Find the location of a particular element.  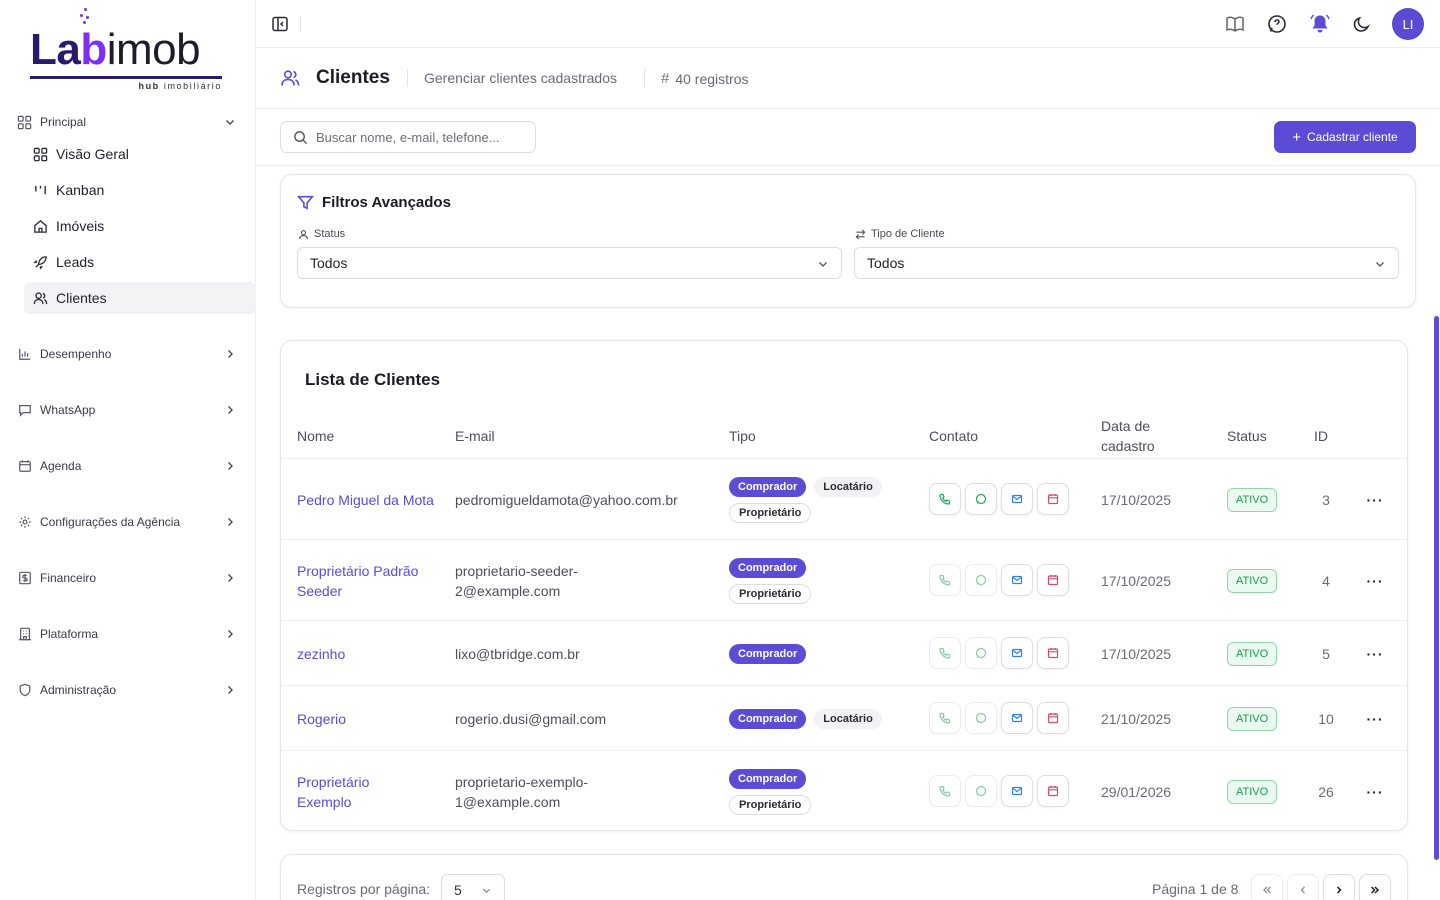

nav-group-whatsapp: WhatsApp is located at coordinates (128, 410).